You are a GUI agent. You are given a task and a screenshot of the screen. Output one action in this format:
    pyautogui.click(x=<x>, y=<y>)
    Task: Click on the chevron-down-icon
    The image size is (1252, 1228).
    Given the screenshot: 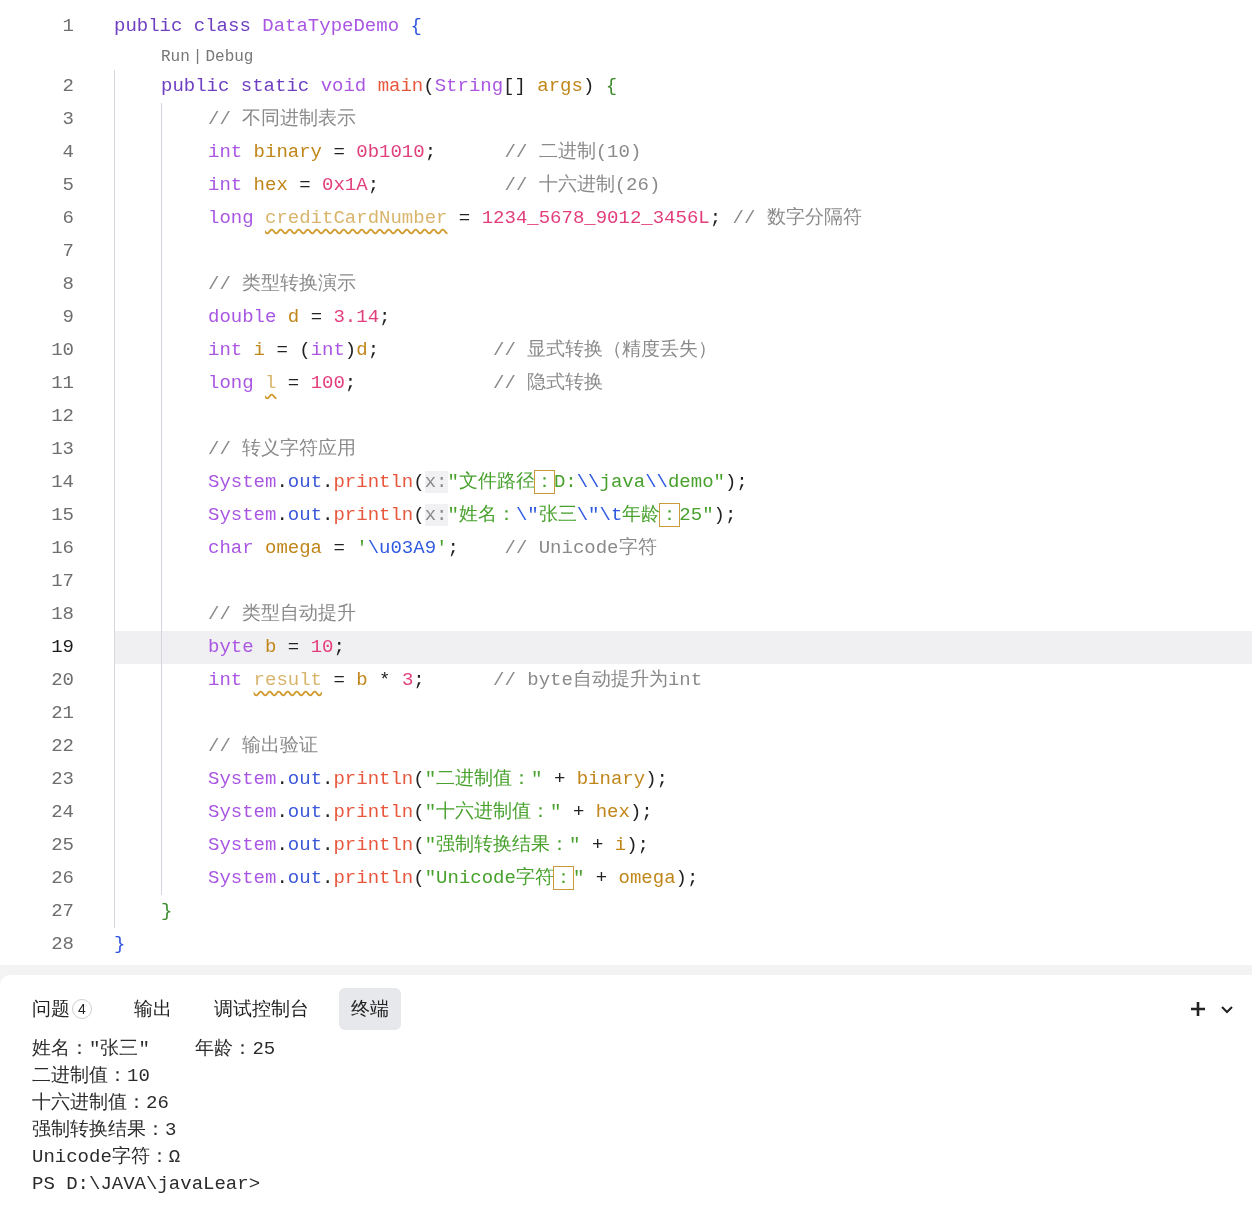 What is the action you would take?
    pyautogui.click(x=1227, y=1009)
    